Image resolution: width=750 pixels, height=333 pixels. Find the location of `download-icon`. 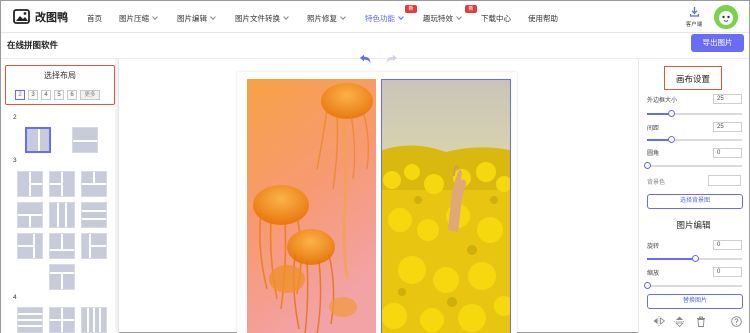

download-icon is located at coordinates (694, 12).